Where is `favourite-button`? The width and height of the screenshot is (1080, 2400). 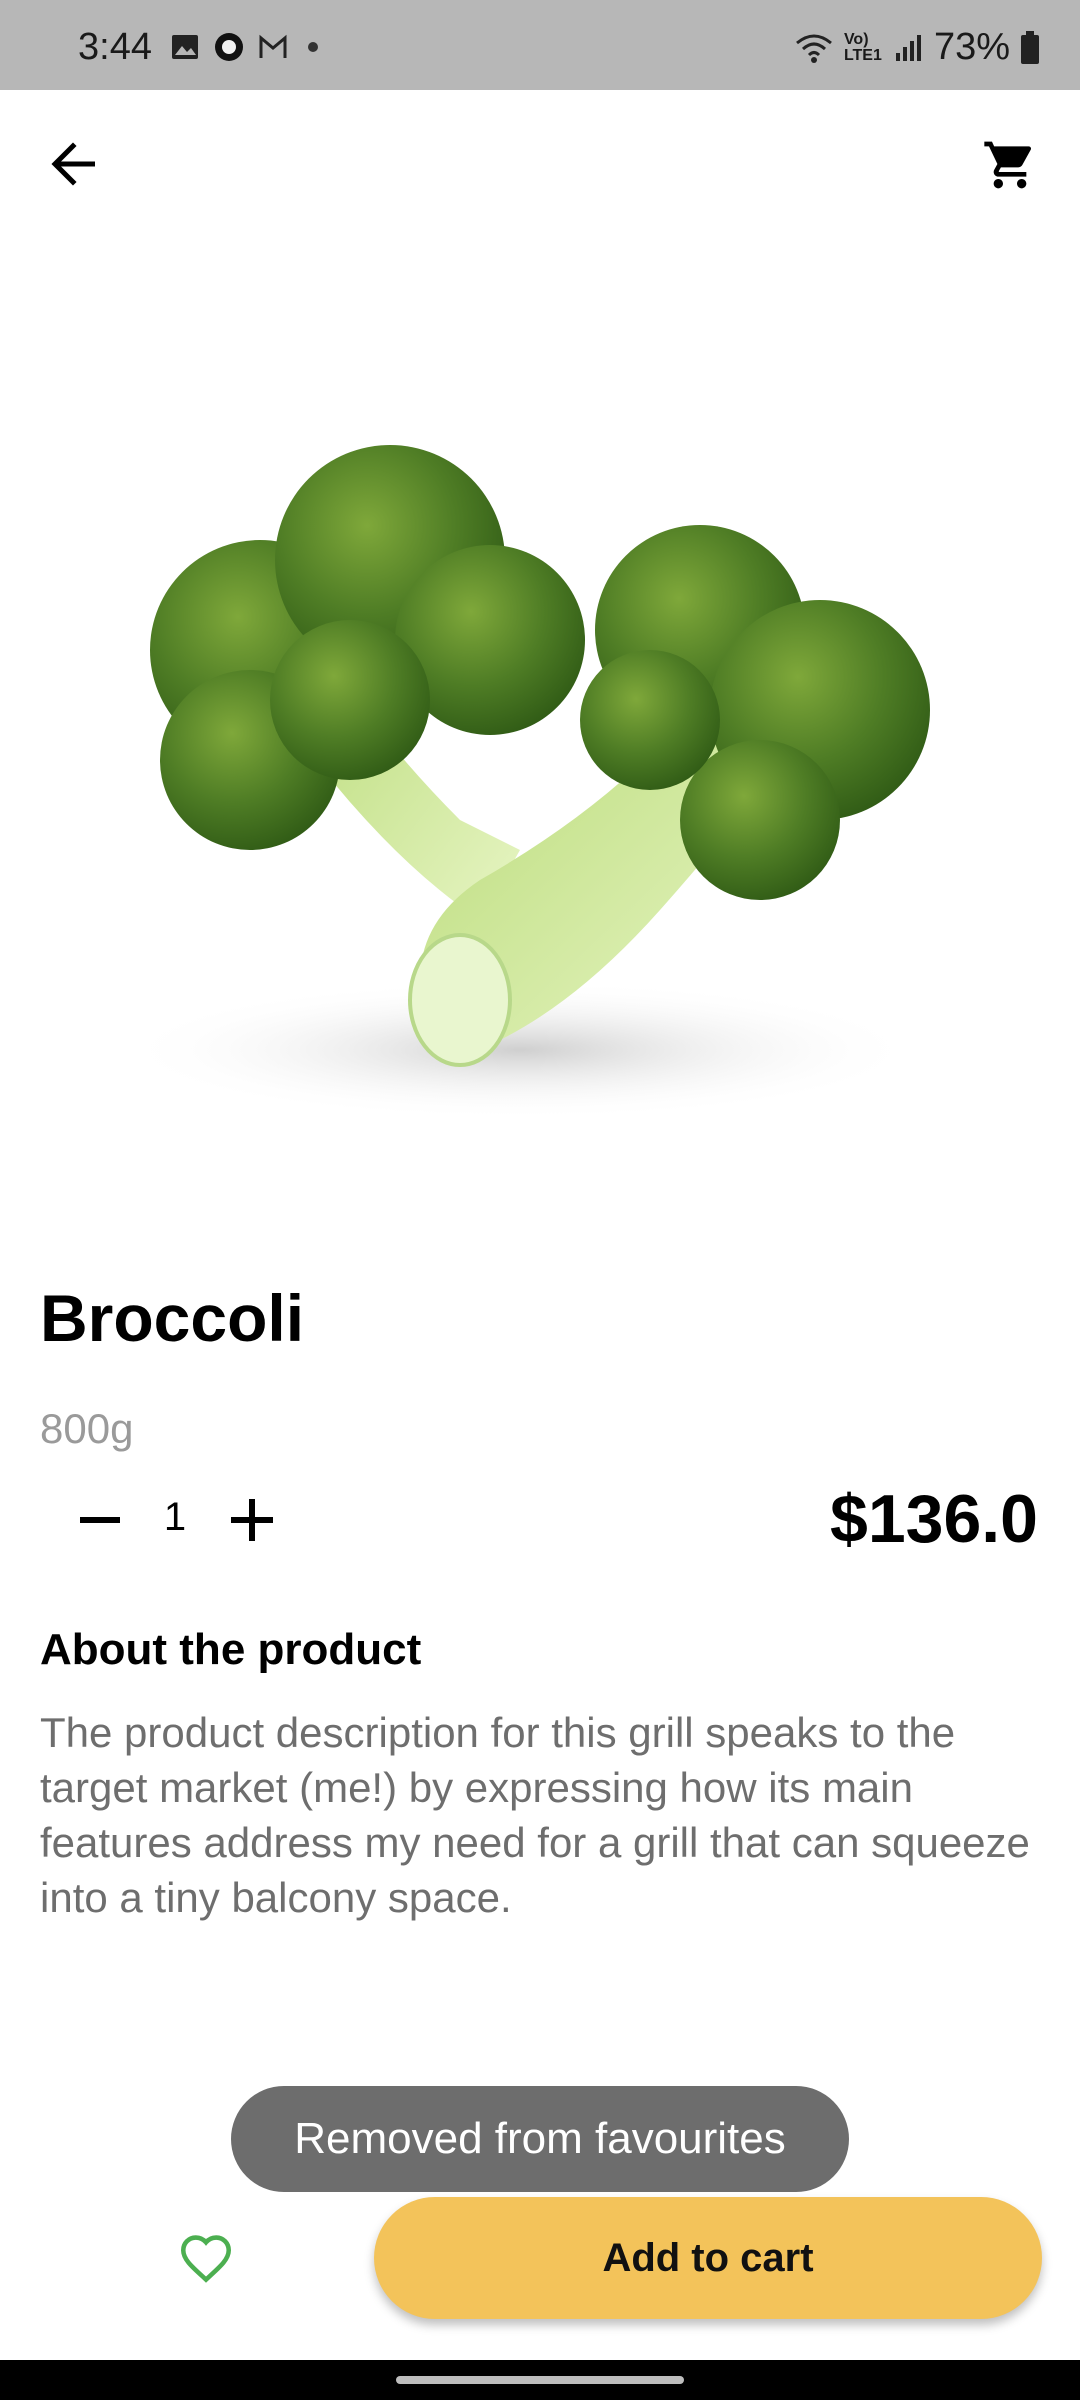 favourite-button is located at coordinates (206, 2258).